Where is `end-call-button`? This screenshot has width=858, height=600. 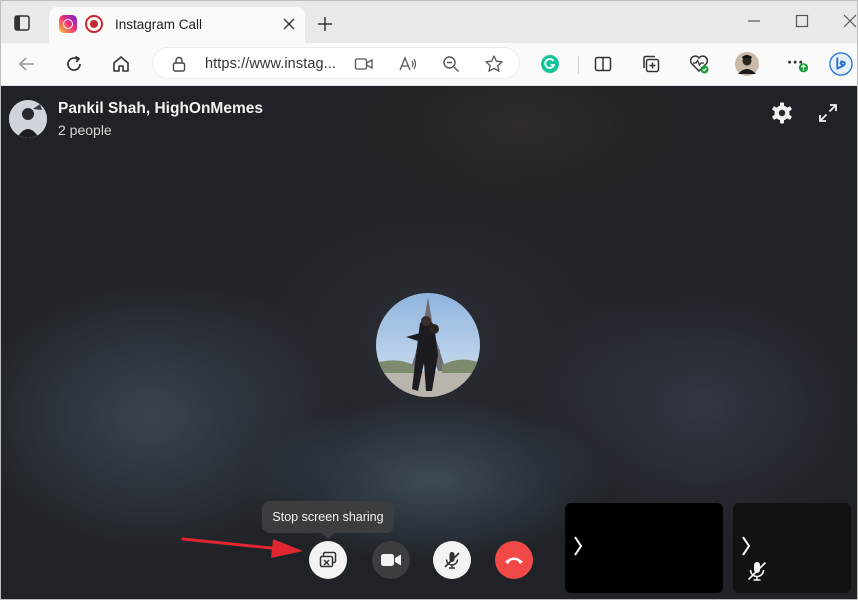 end-call-button is located at coordinates (514, 560).